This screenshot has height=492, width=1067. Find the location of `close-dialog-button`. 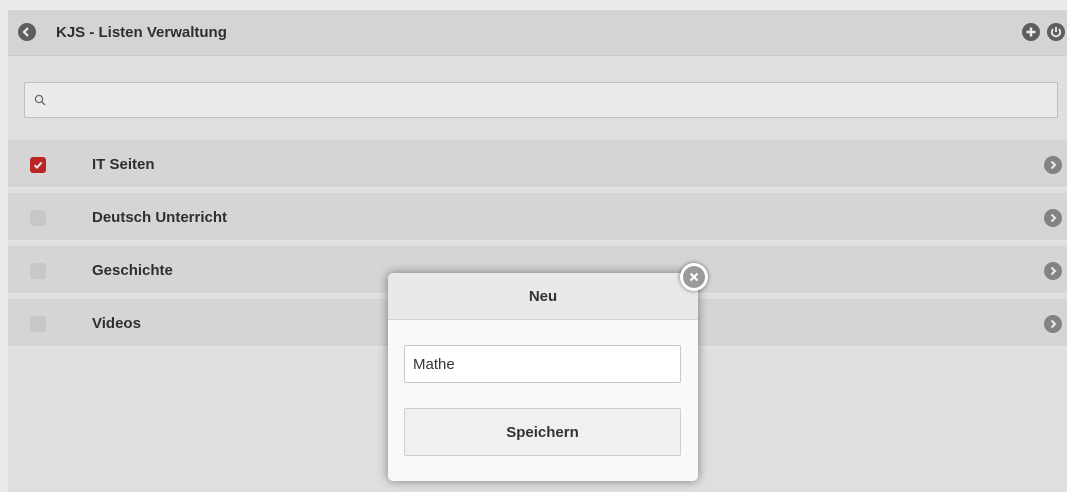

close-dialog-button is located at coordinates (694, 277).